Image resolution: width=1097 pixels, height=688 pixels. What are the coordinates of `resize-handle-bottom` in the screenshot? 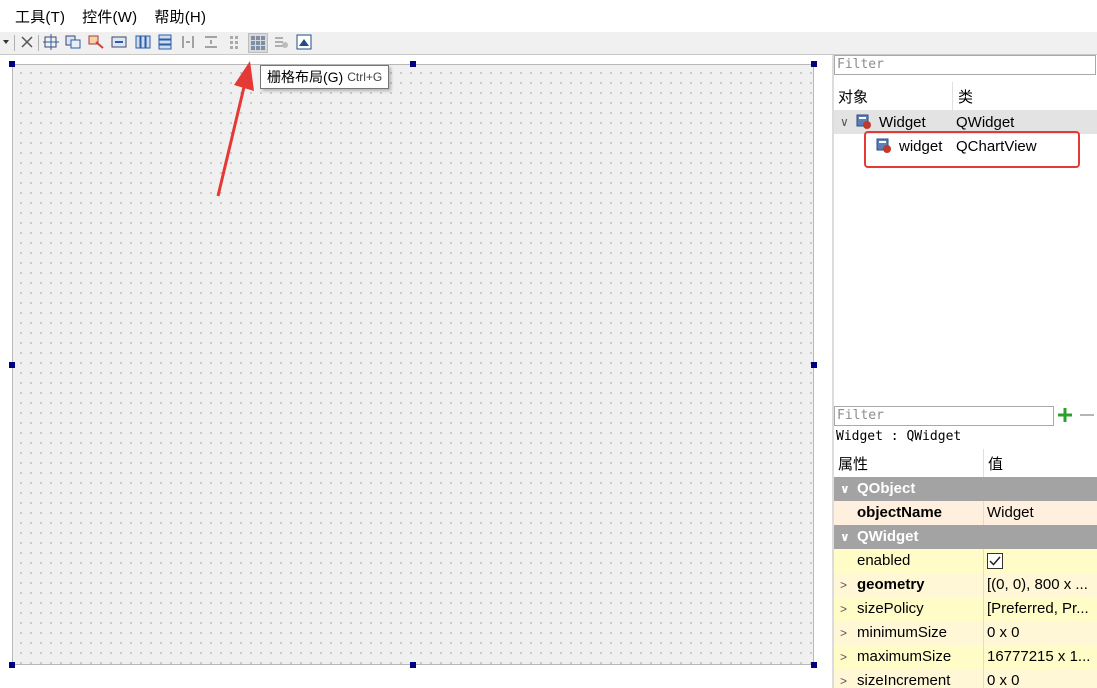 It's located at (413, 665).